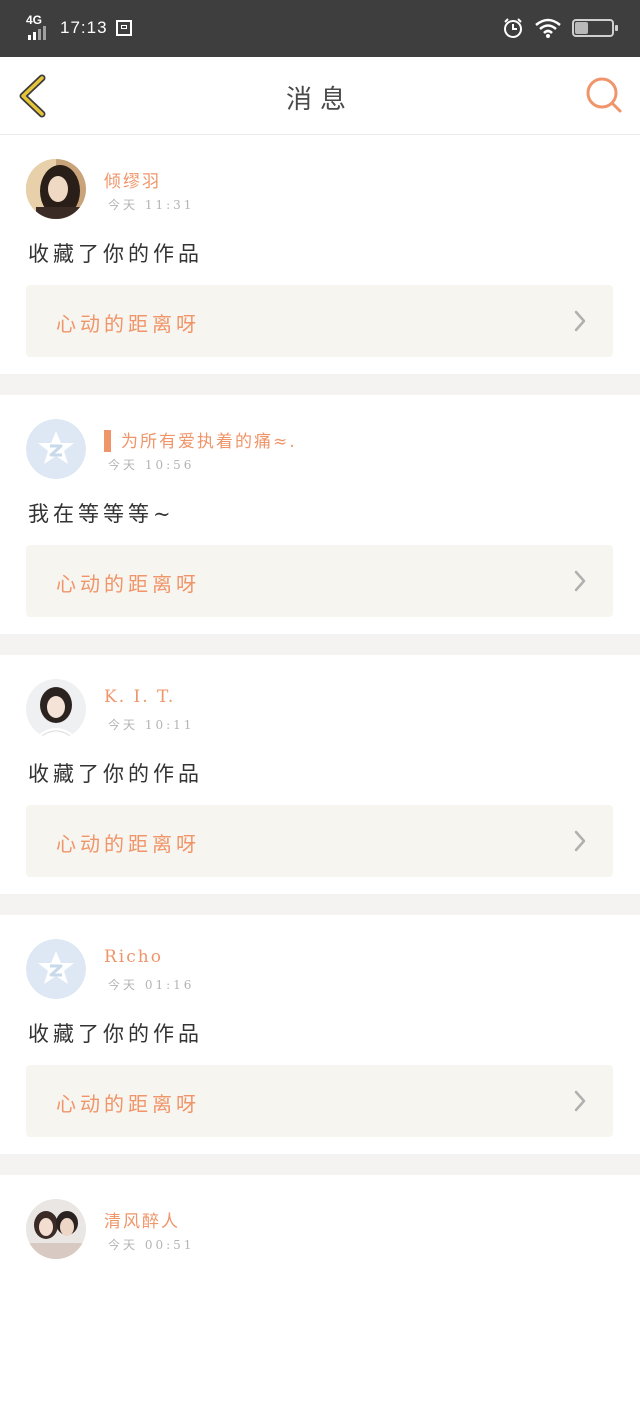  I want to click on network-type: 4G, so click(34, 20).